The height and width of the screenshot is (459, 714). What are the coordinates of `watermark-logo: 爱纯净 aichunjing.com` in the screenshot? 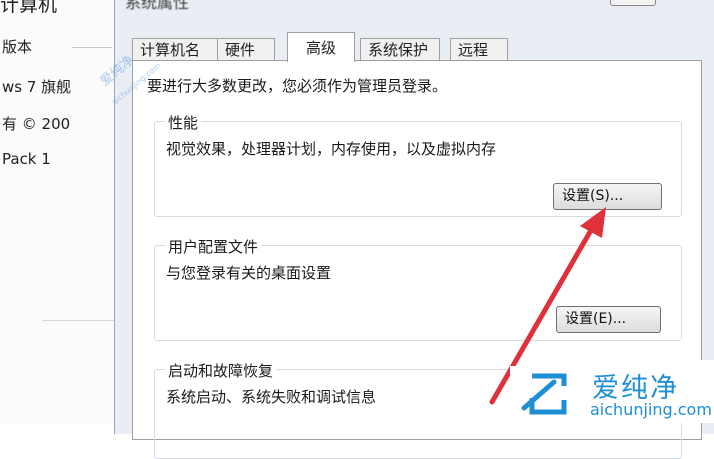 It's located at (612, 394).